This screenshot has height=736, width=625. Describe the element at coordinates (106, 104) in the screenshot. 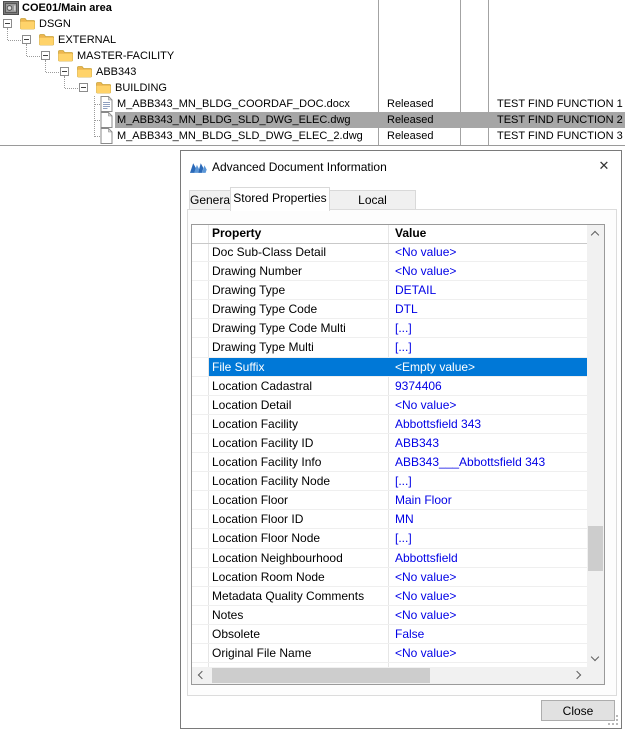

I see `word-document-icon` at that location.